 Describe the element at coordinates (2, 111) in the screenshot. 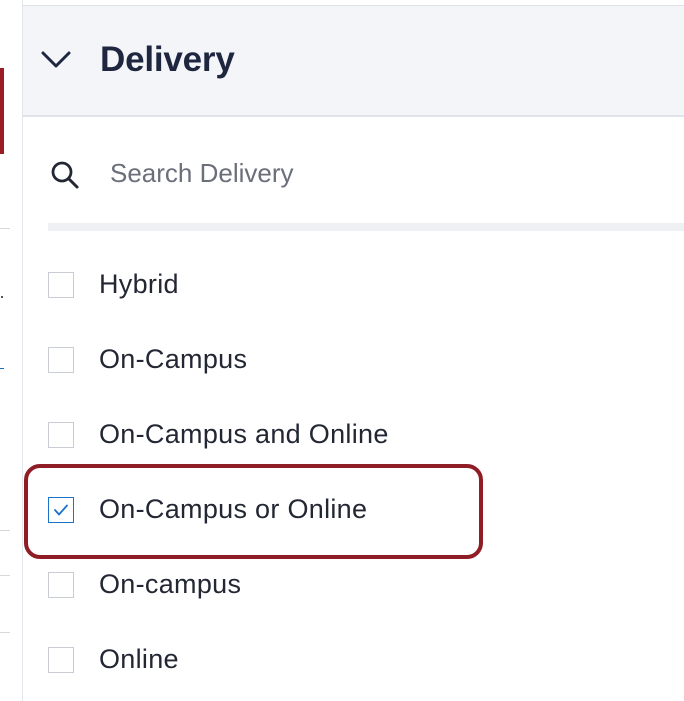

I see `left-active-indicator` at that location.